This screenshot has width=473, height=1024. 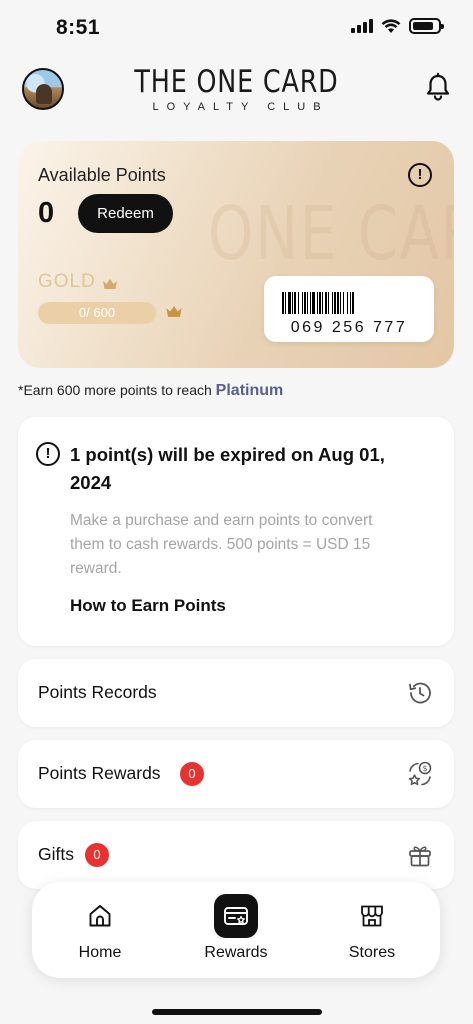 What do you see at coordinates (331, 234) in the screenshot?
I see `card-watermark: ONE CARD` at bounding box center [331, 234].